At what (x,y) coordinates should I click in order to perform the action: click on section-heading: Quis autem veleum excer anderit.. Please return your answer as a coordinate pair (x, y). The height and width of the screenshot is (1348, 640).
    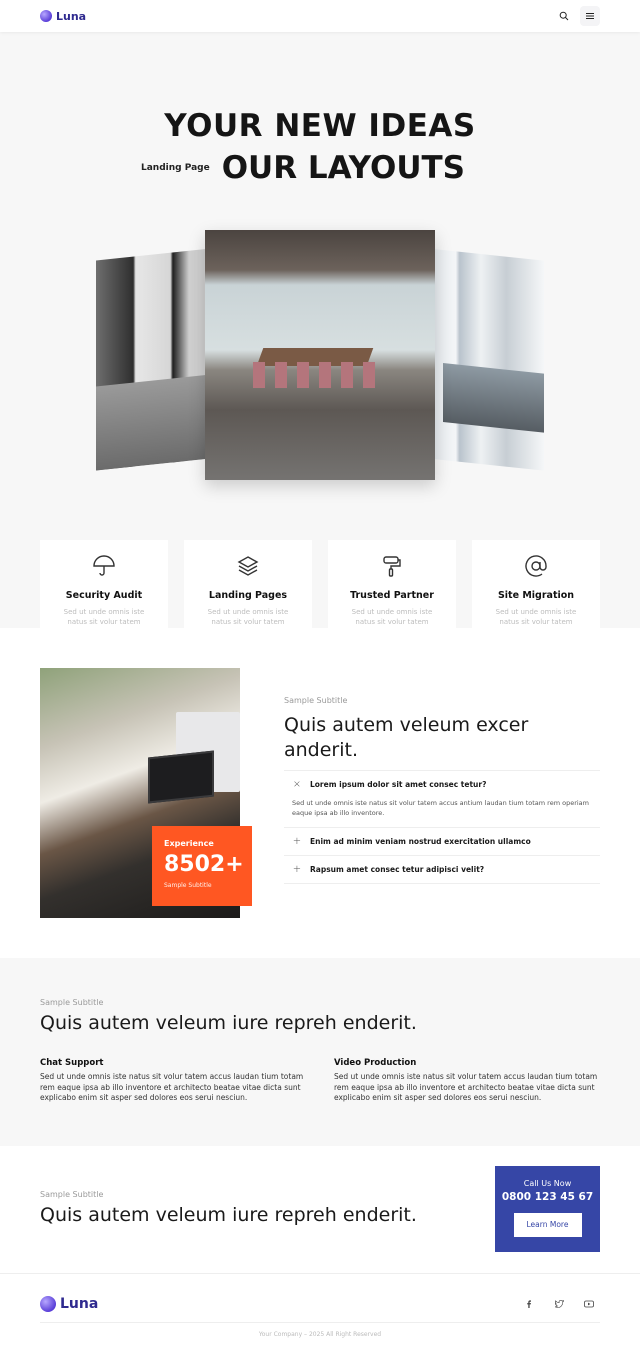
    Looking at the image, I should click on (406, 737).